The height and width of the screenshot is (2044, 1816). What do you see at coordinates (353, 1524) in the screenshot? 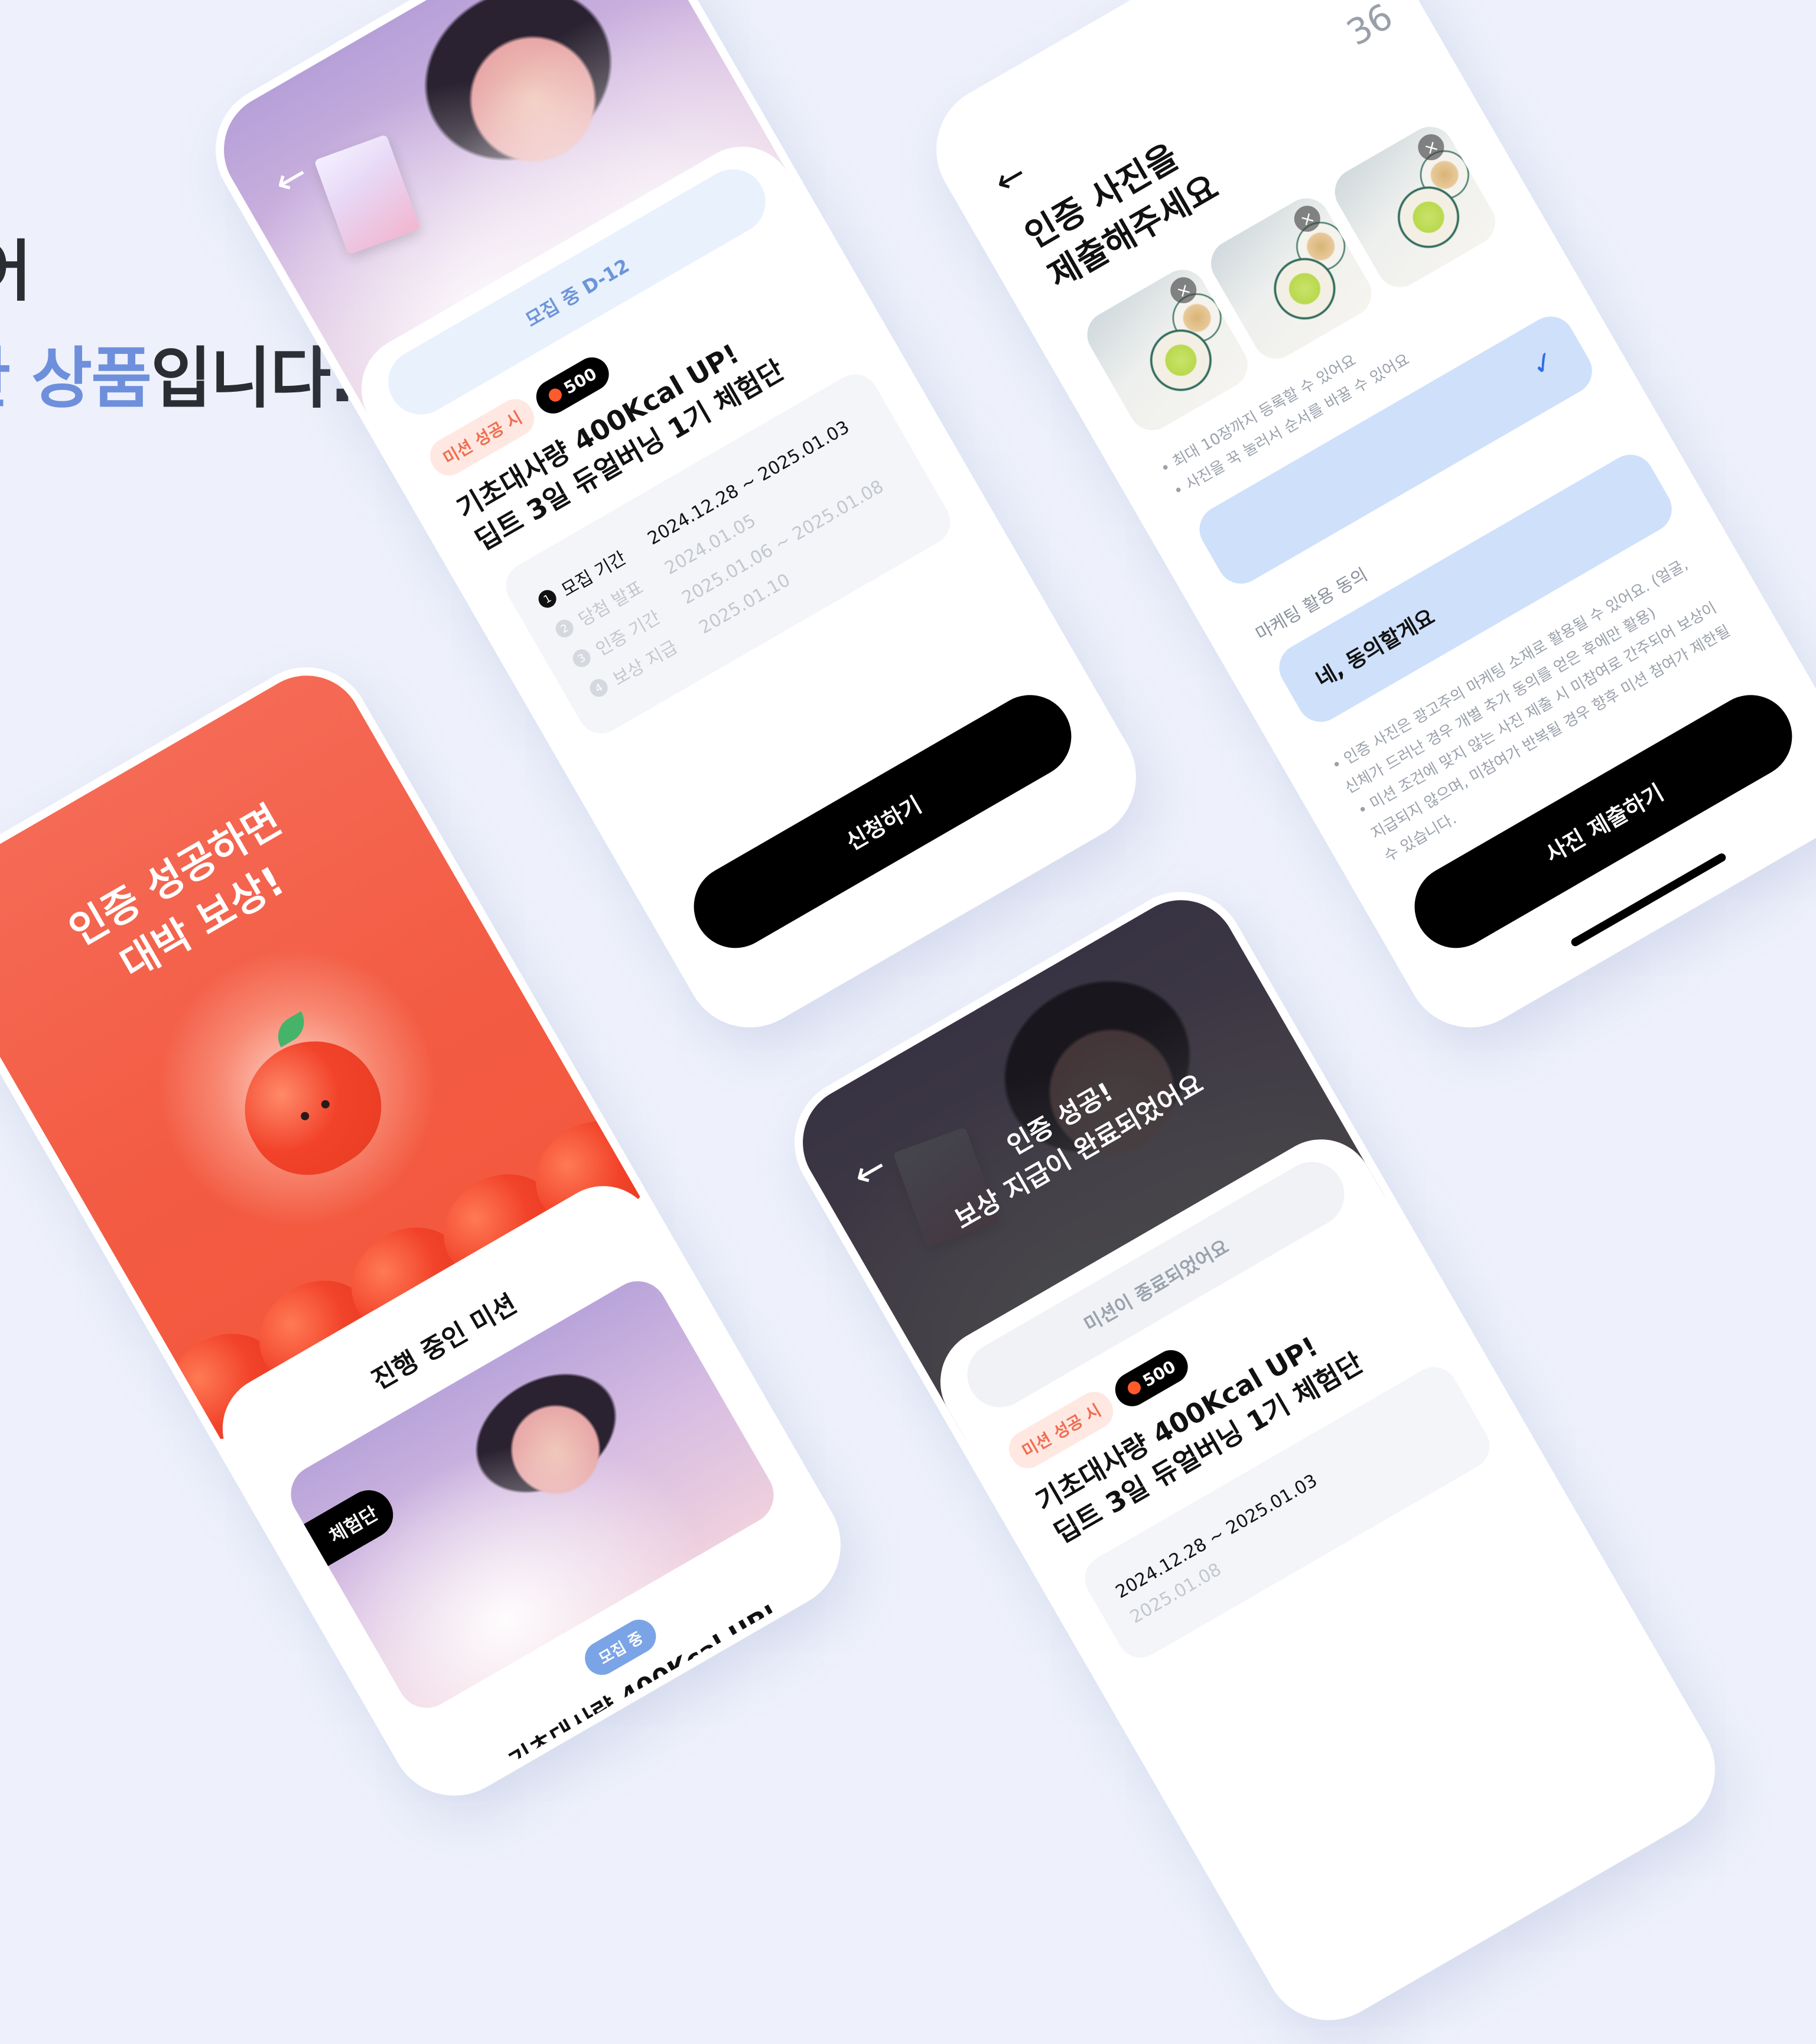
I see `experience-badge: 체험단` at bounding box center [353, 1524].